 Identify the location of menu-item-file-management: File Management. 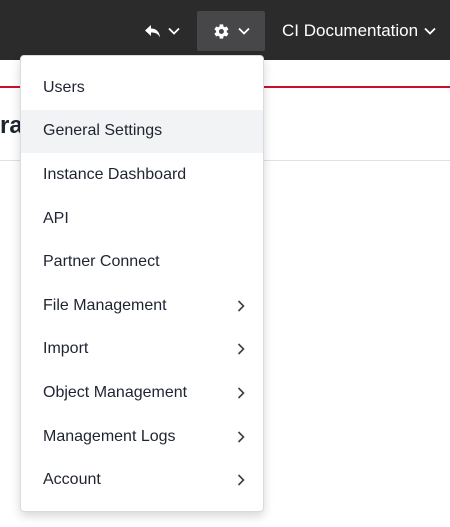
(142, 306).